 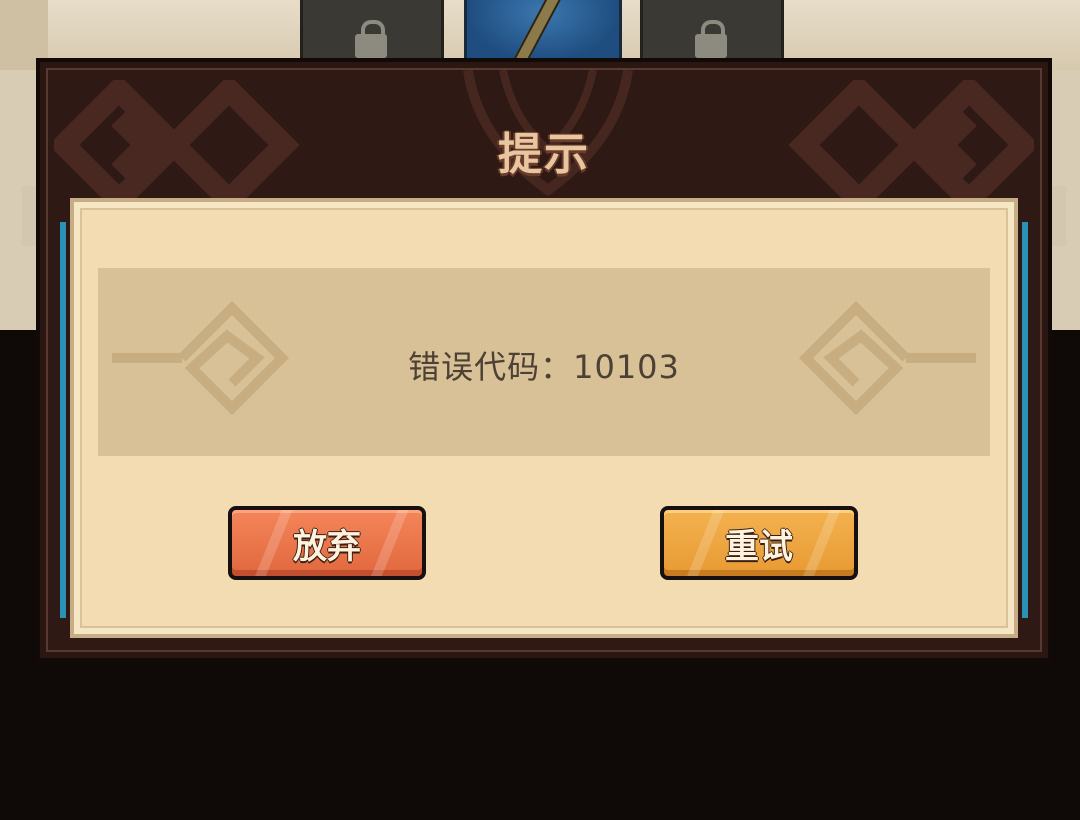 What do you see at coordinates (544, 154) in the screenshot?
I see `dialog-title: 提示` at bounding box center [544, 154].